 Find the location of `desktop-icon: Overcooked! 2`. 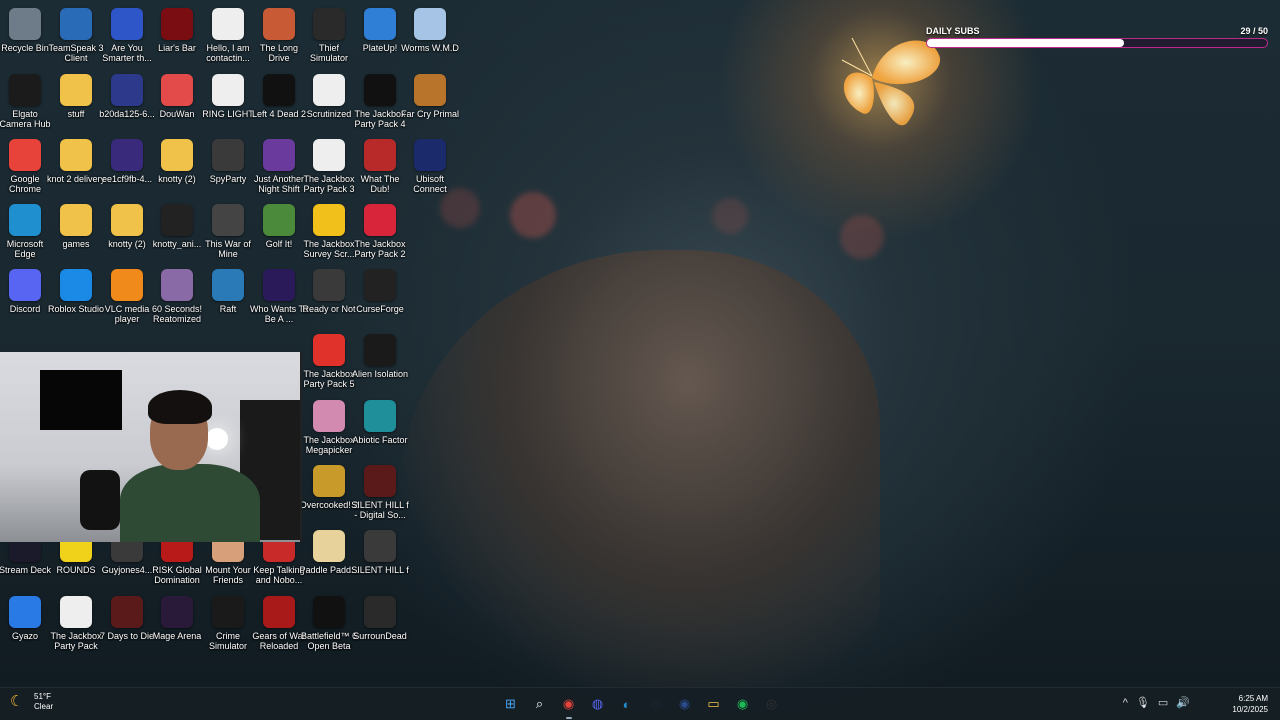

desktop-icon: Overcooked! 2 is located at coordinates (329, 492).